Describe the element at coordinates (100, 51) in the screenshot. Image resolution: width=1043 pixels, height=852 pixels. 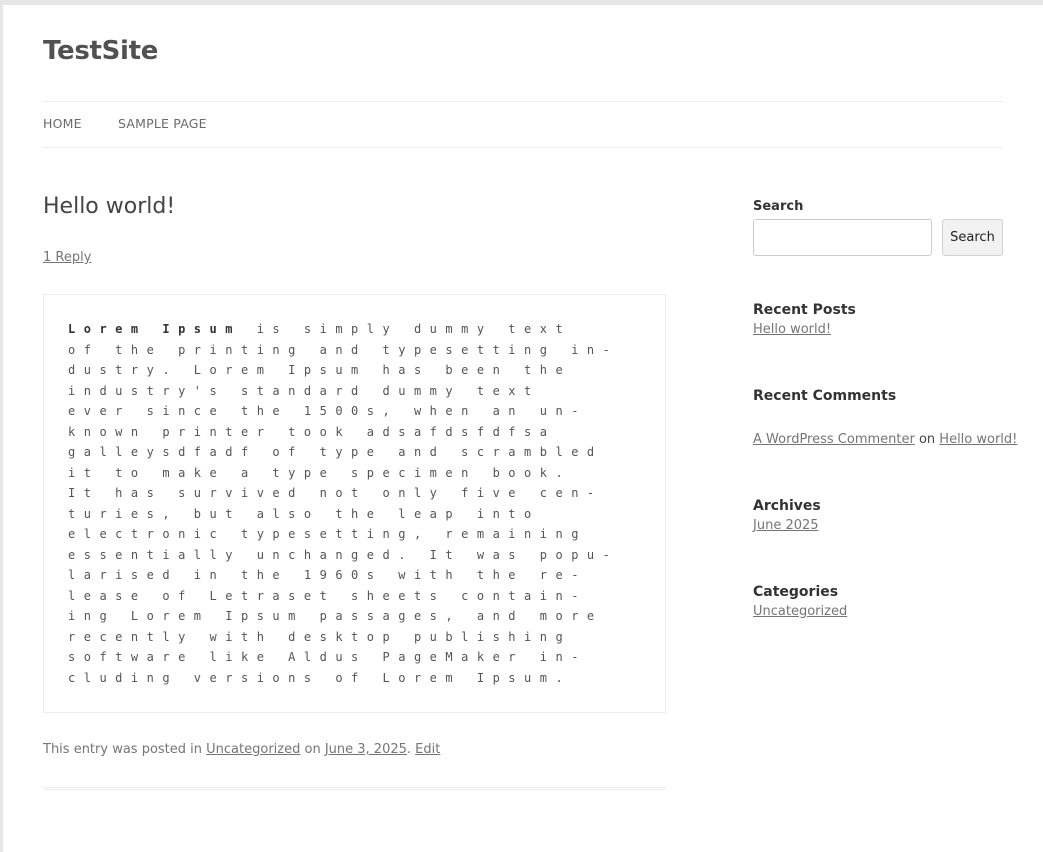
I see `site-title: TestSite` at that location.